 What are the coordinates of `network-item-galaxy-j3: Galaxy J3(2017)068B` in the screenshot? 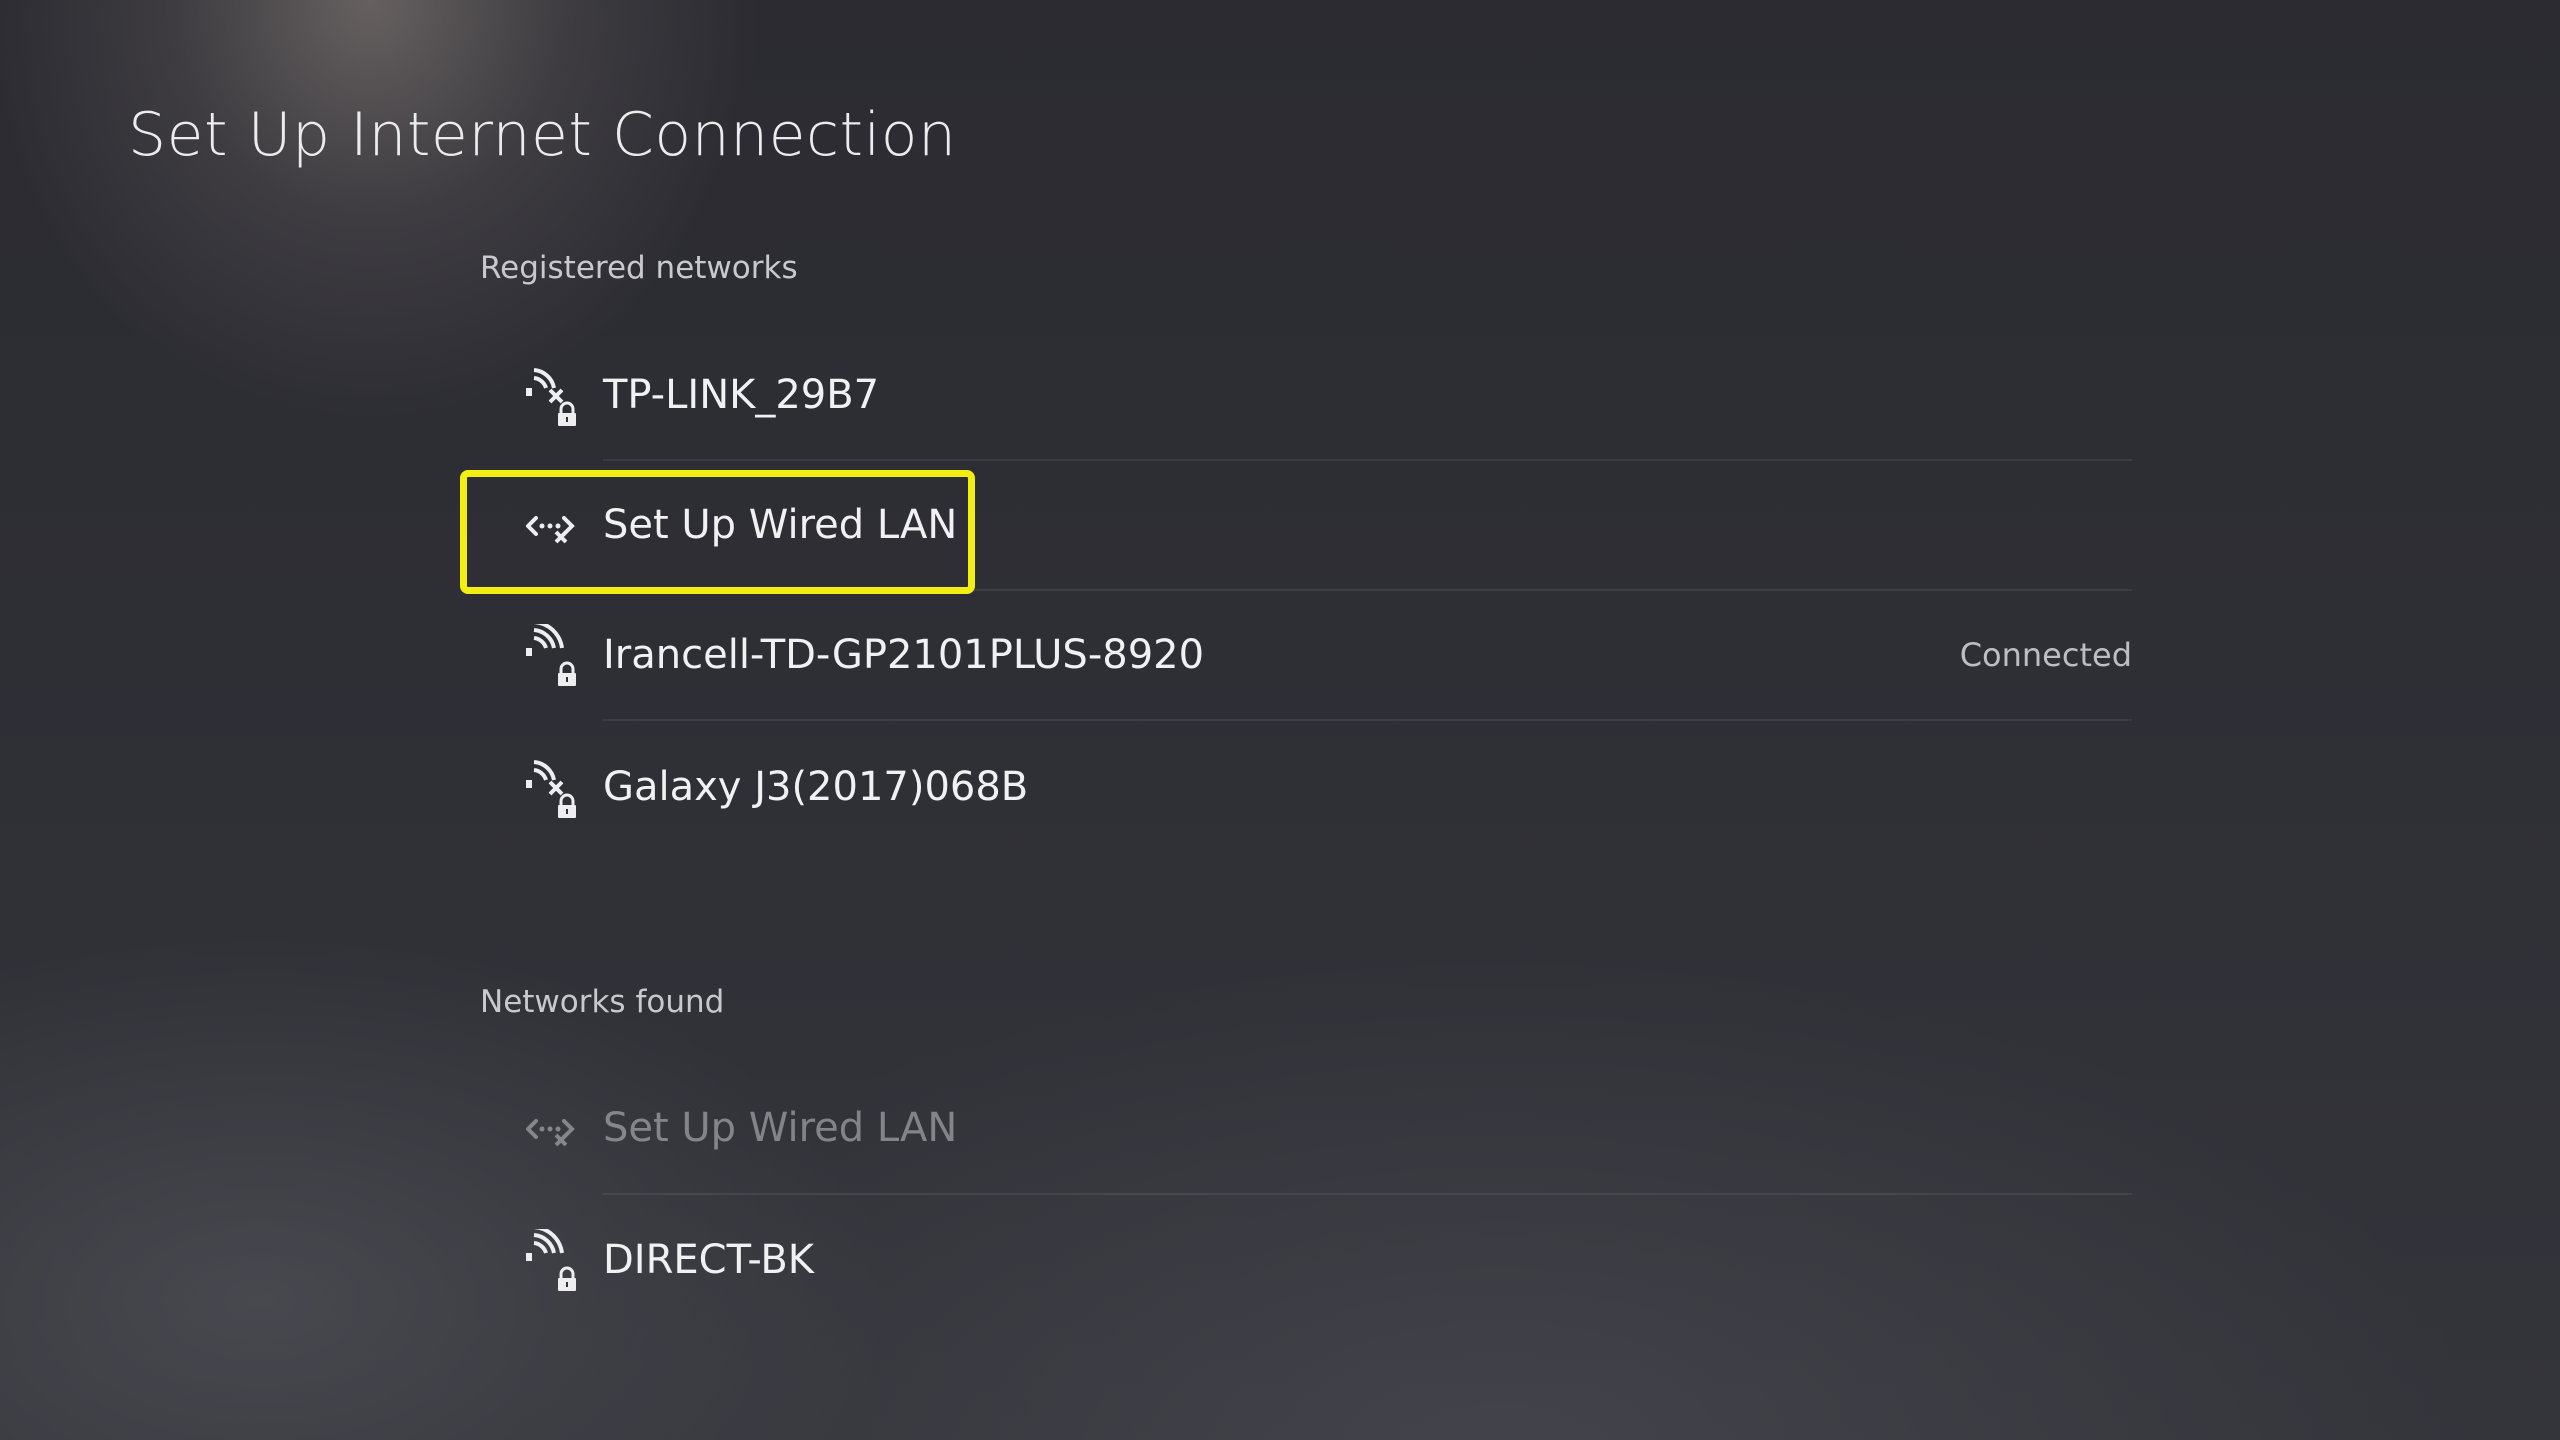 It's located at (1311, 787).